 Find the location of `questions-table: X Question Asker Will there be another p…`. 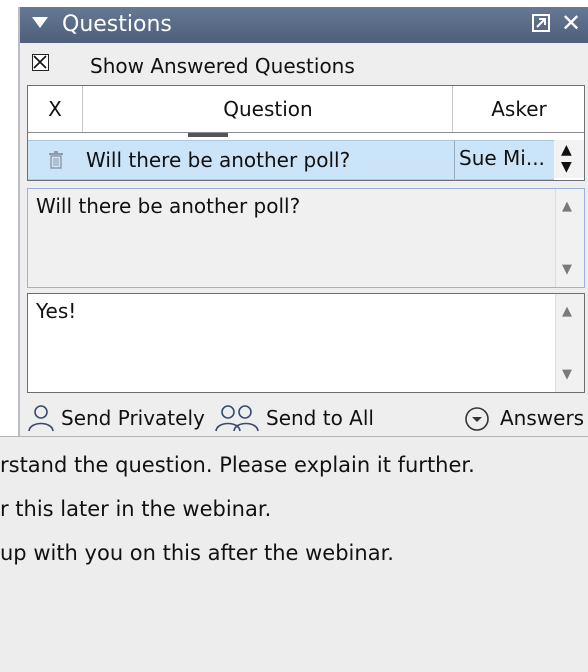

questions-table: X Question Asker Will there be another p… is located at coordinates (306, 133).